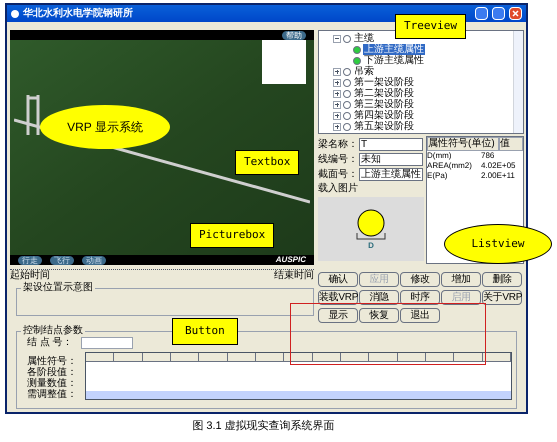 The image size is (557, 442). Describe the element at coordinates (498, 166) in the screenshot. I see `list-cell-text: 4.02E+05` at that location.